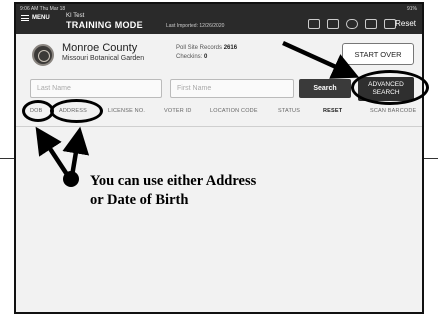 The width and height of the screenshot is (438, 316). Describe the element at coordinates (76, 151) in the screenshot. I see `arrow-to-address` at that location.